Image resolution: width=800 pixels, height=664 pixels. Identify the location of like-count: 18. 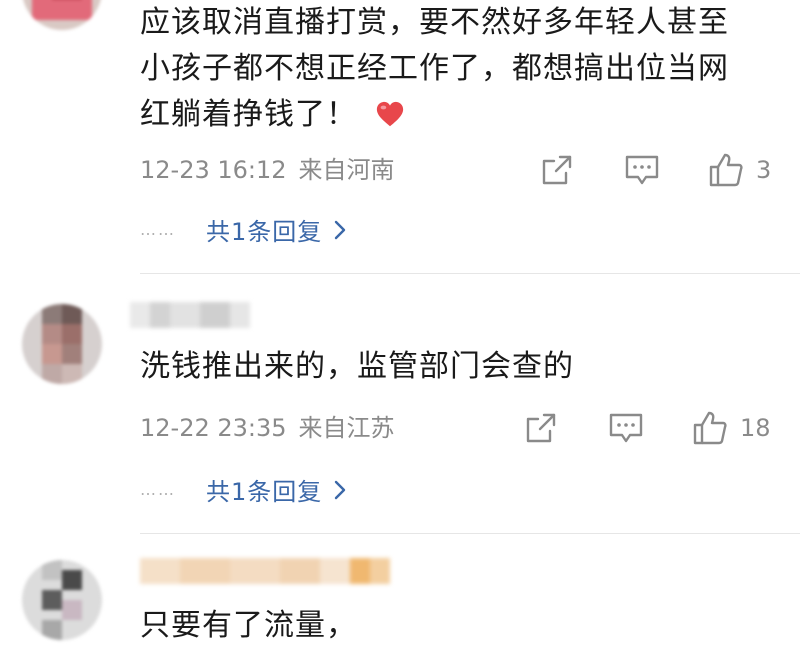
(755, 428).